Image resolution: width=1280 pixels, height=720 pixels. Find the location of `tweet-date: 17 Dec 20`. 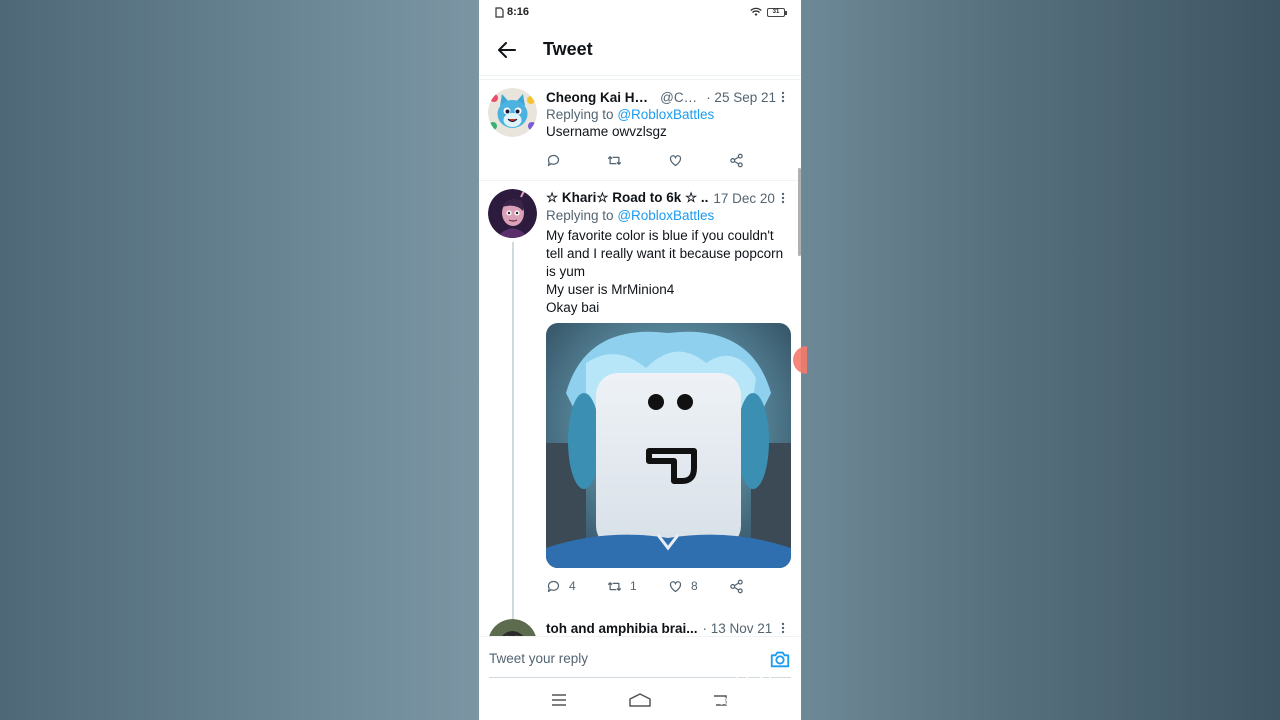

tweet-date: 17 Dec 20 is located at coordinates (744, 198).